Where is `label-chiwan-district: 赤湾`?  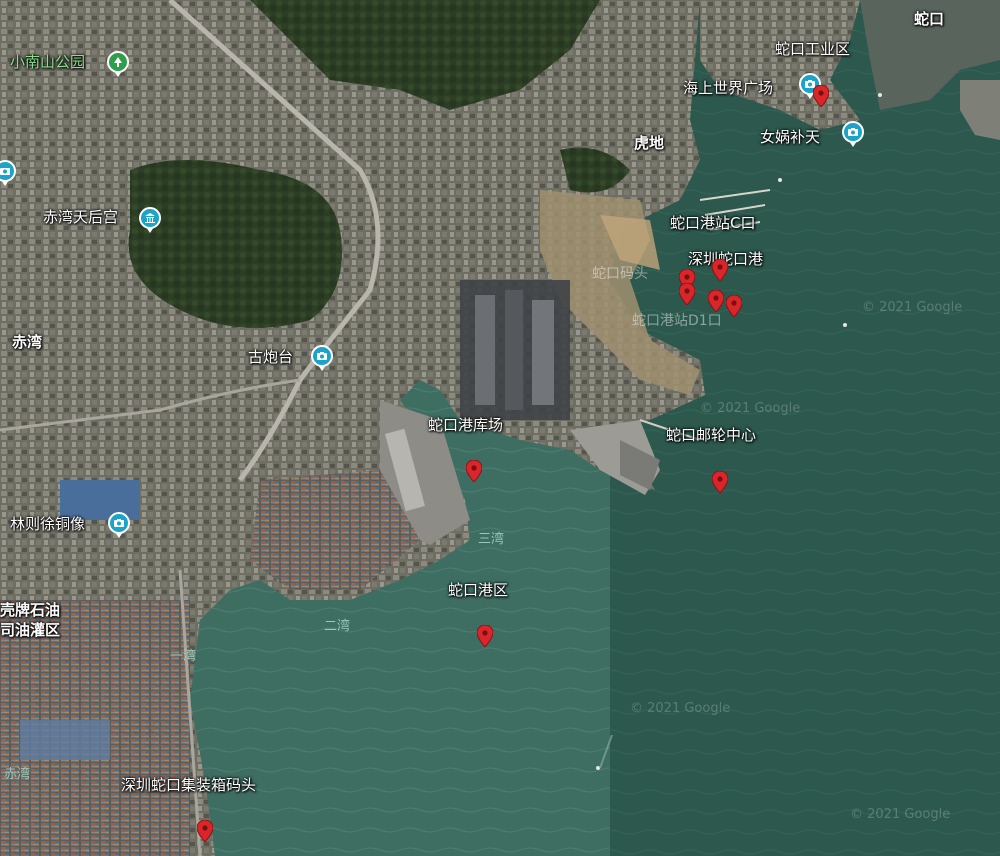
label-chiwan-district: 赤湾 is located at coordinates (27, 342).